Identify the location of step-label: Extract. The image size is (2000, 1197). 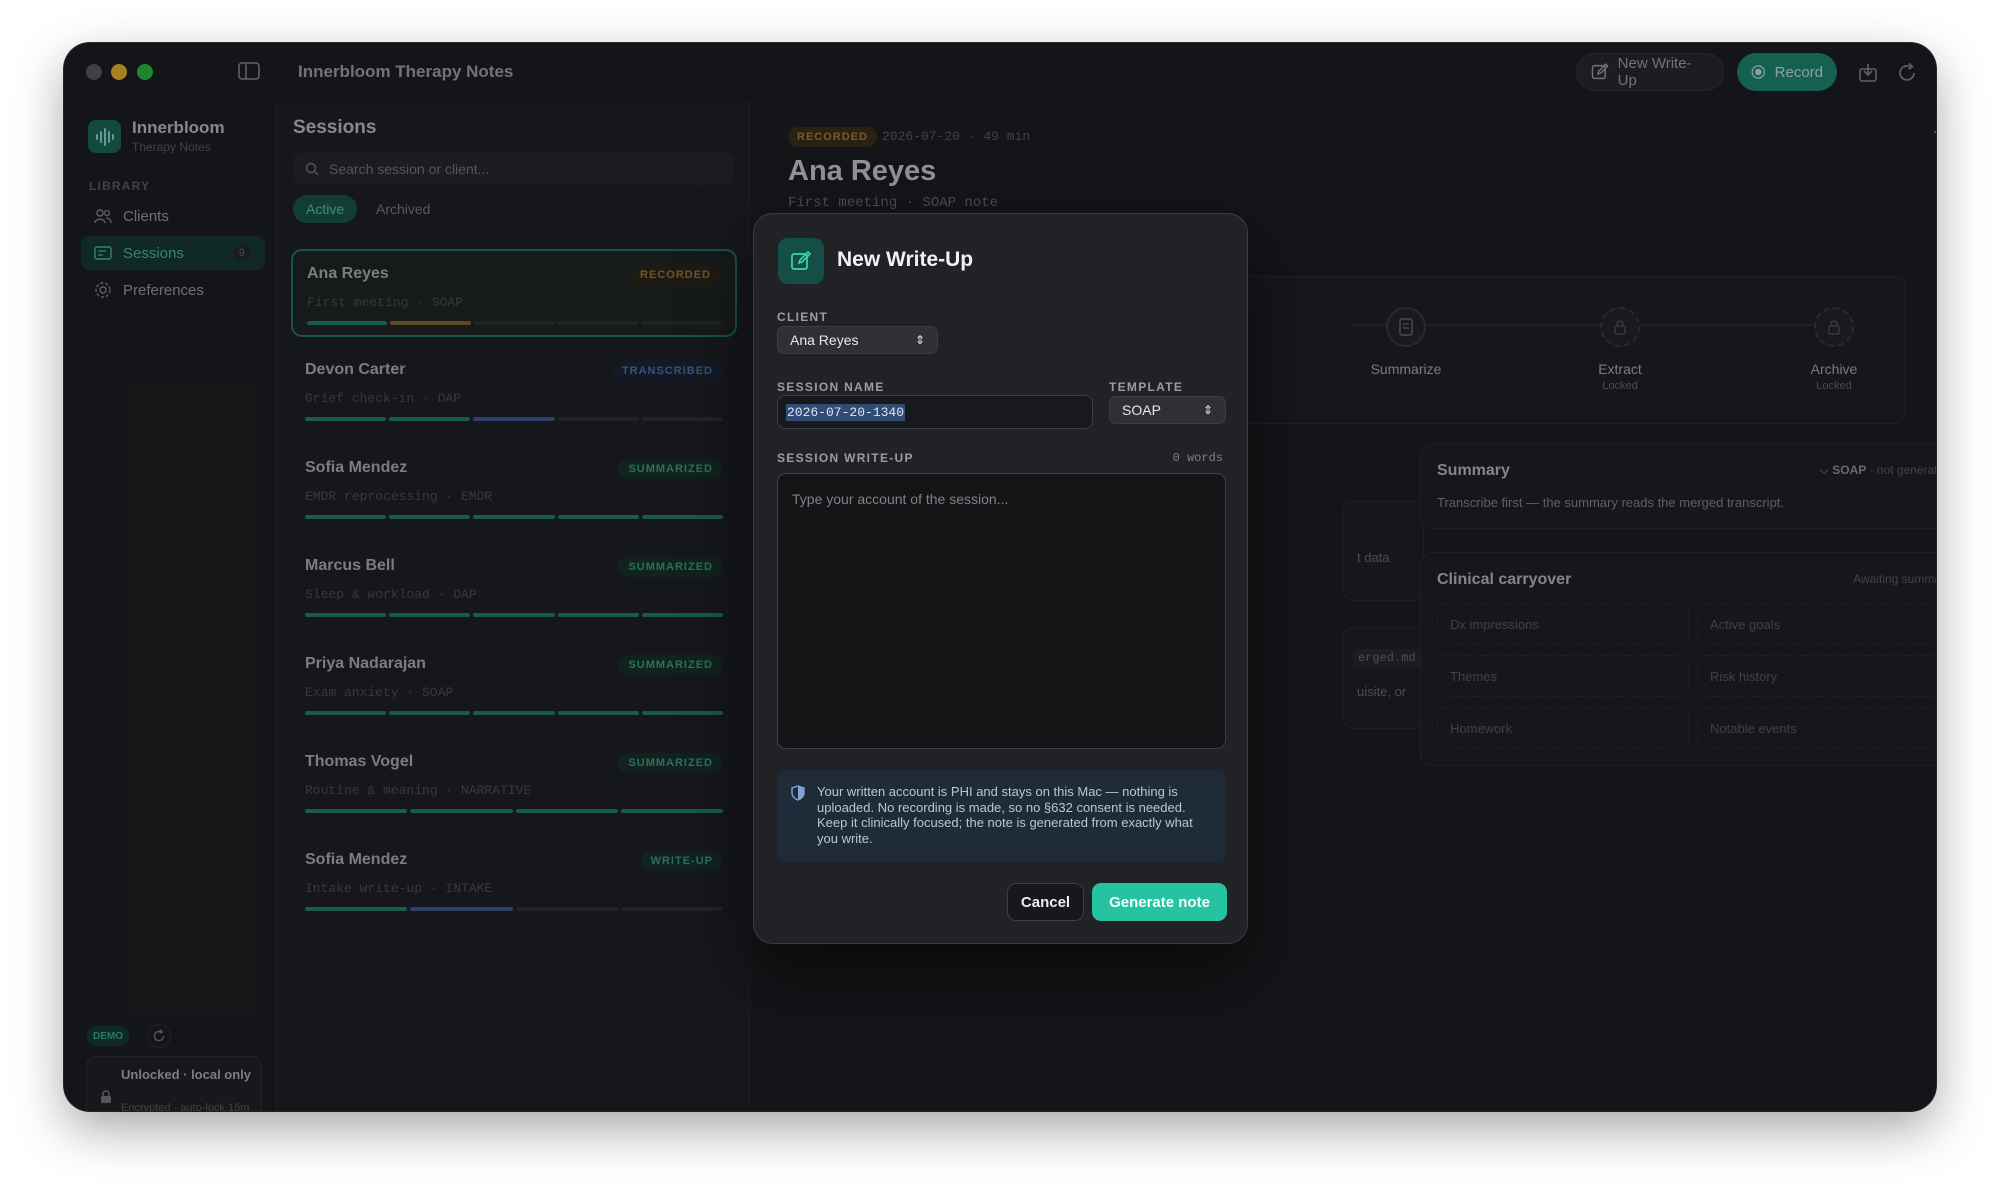
(1620, 369).